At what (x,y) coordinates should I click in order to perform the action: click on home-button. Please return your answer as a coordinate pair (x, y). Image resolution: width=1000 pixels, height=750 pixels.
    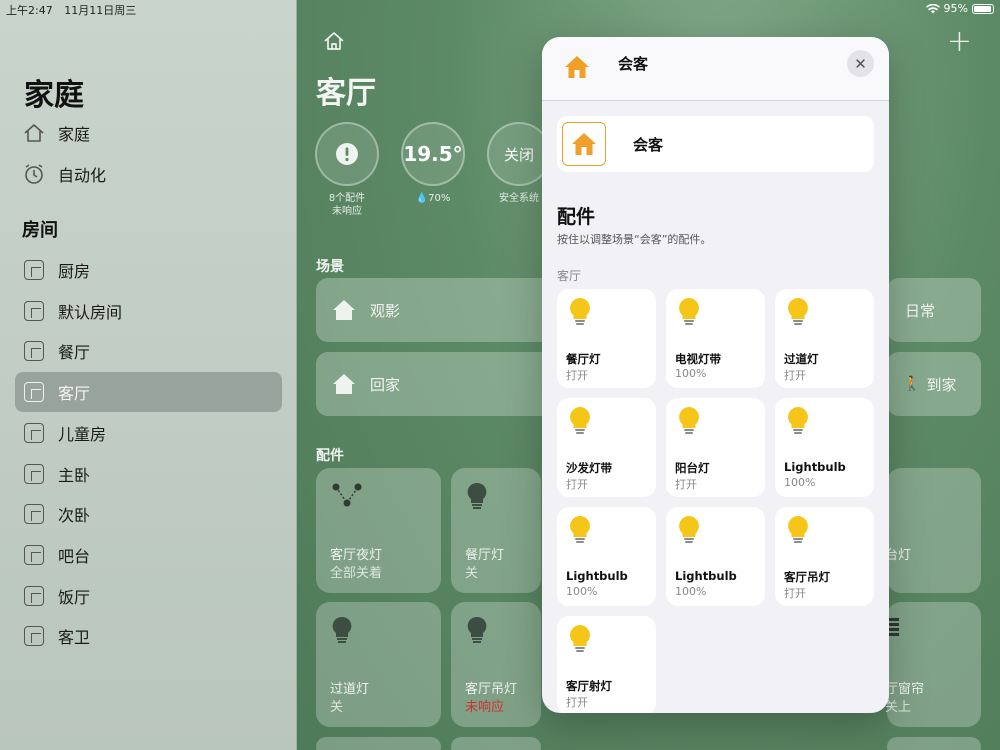
    Looking at the image, I should click on (334, 43).